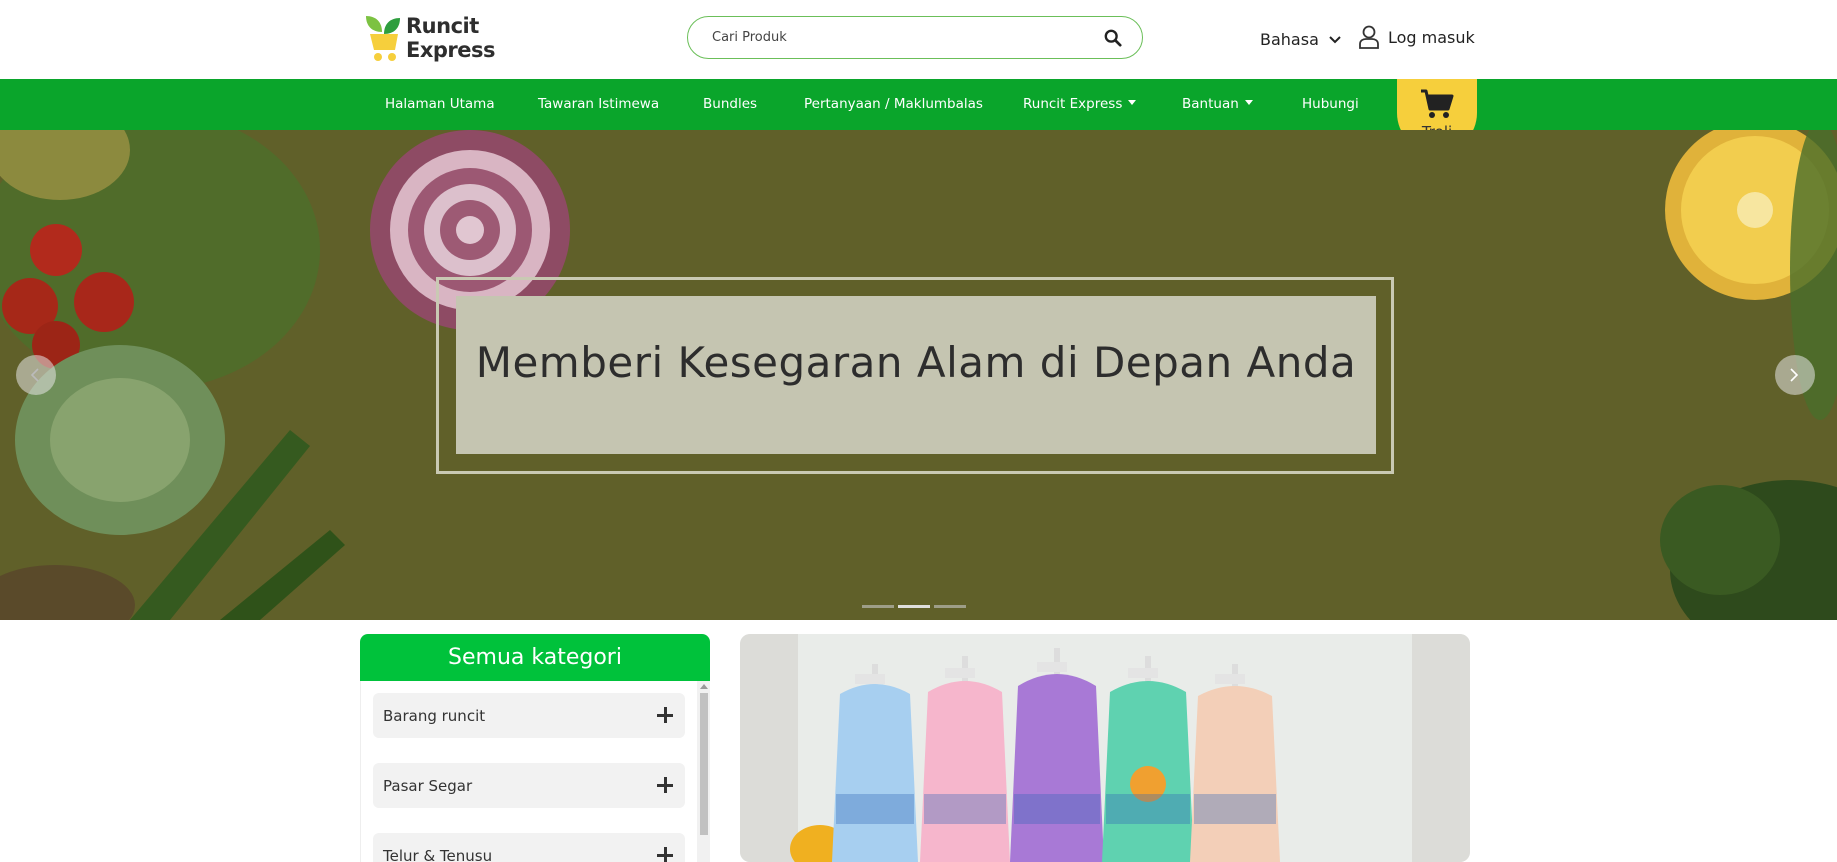  What do you see at coordinates (383, 38) in the screenshot?
I see `logo-leaf-cart-icon` at bounding box center [383, 38].